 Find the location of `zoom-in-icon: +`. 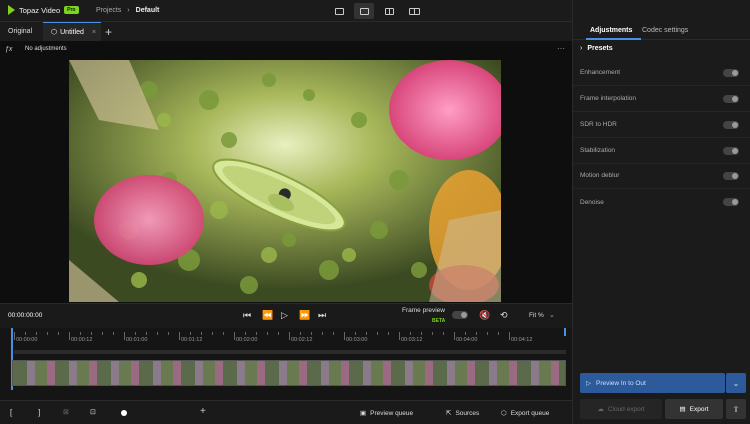

zoom-in-icon: + is located at coordinates (203, 411).